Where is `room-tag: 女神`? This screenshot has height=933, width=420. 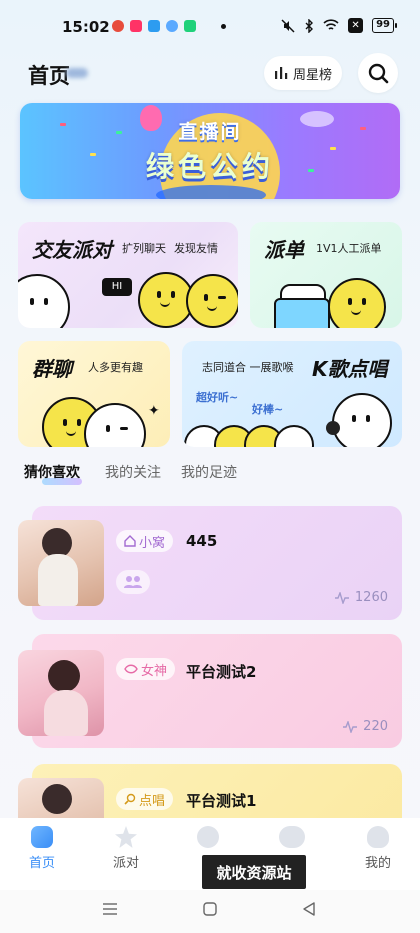
room-tag: 女神 is located at coordinates (146, 669).